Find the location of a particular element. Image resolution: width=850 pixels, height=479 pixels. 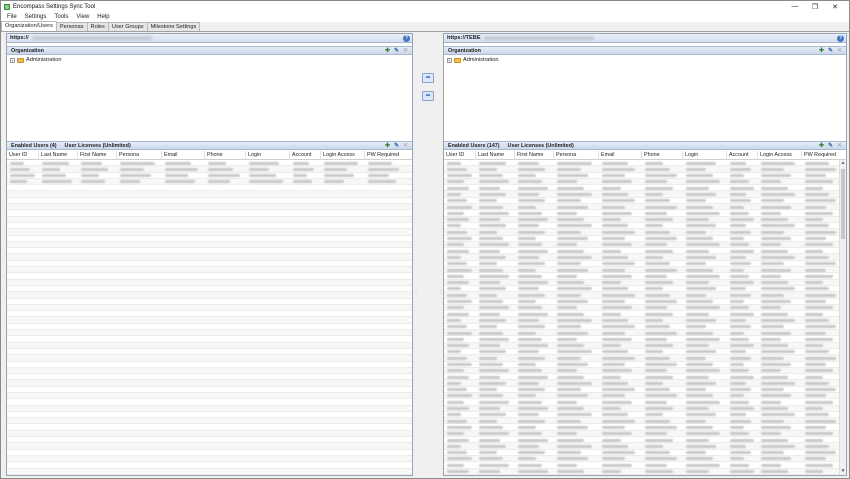

tab-user-groups: User Groups is located at coordinates (127, 26).